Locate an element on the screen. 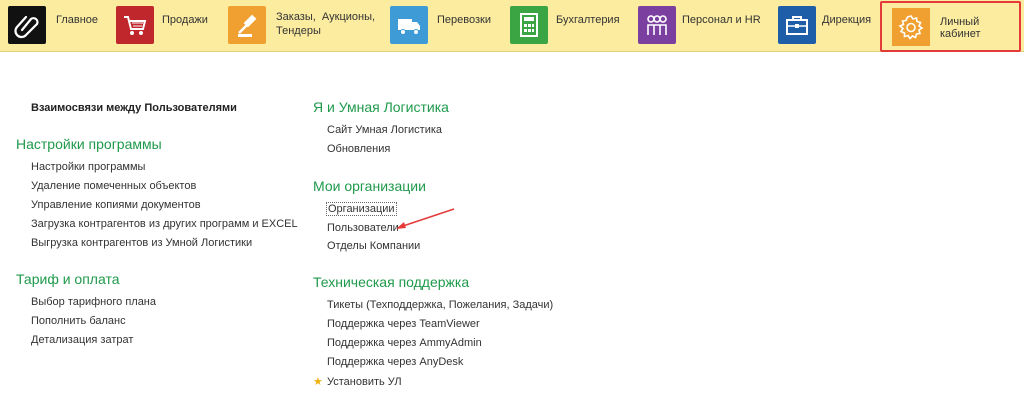 This screenshot has width=1024, height=417. users-relations-link: Взаимосвязи между Пользователями is located at coordinates (134, 108).